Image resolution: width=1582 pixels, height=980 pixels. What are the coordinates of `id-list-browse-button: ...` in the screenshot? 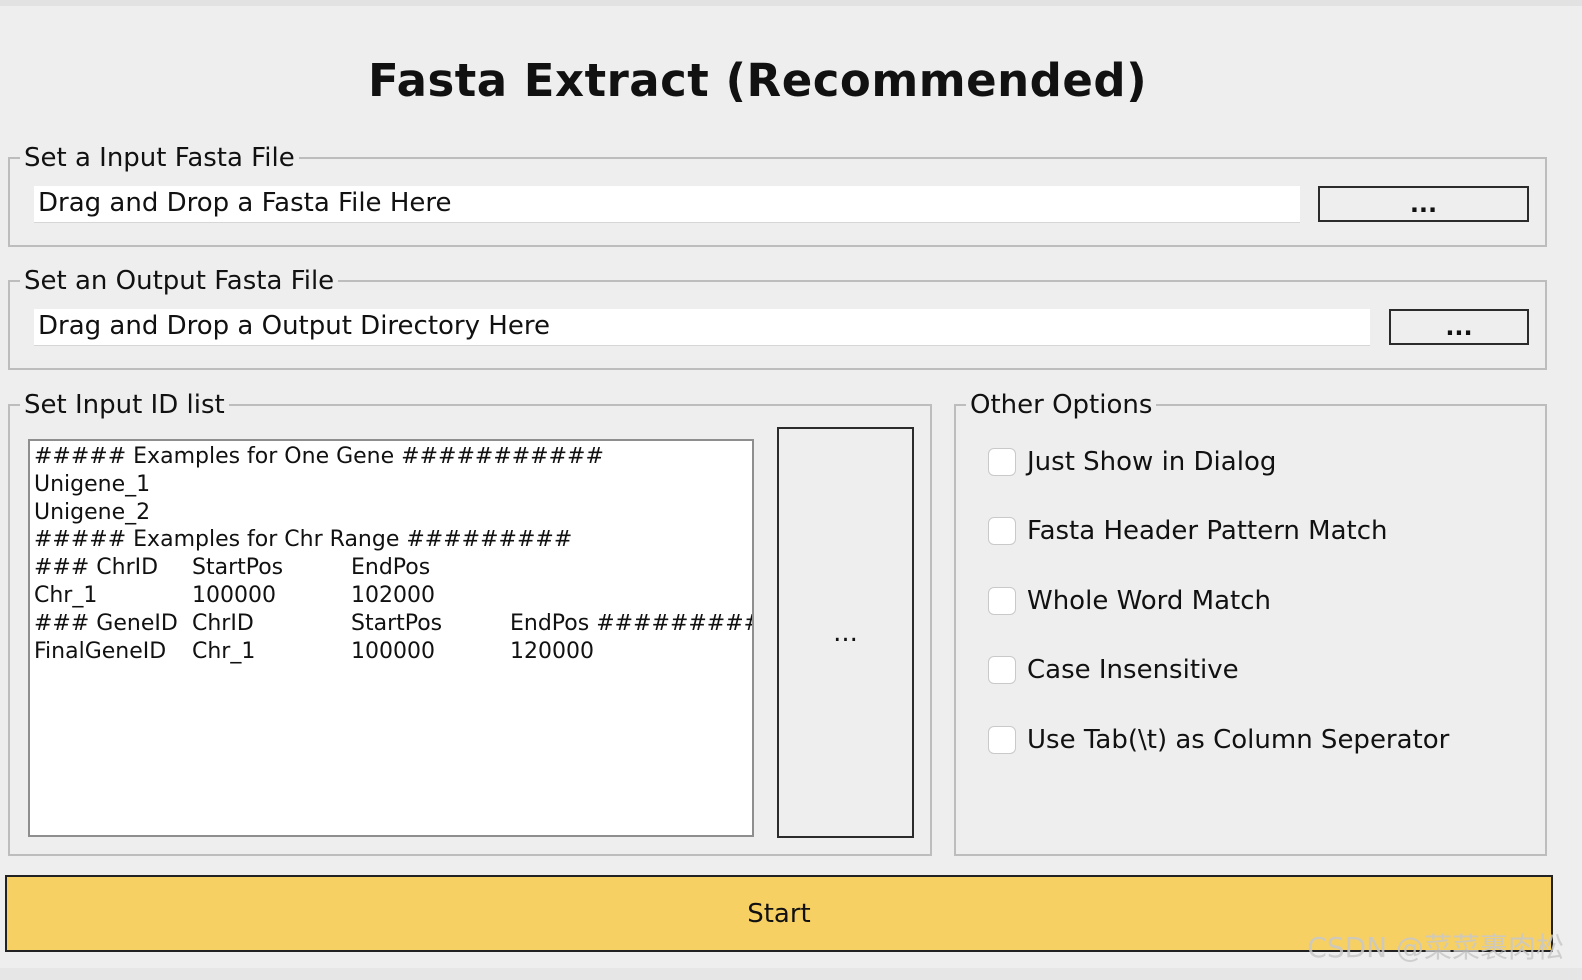 It's located at (845, 632).